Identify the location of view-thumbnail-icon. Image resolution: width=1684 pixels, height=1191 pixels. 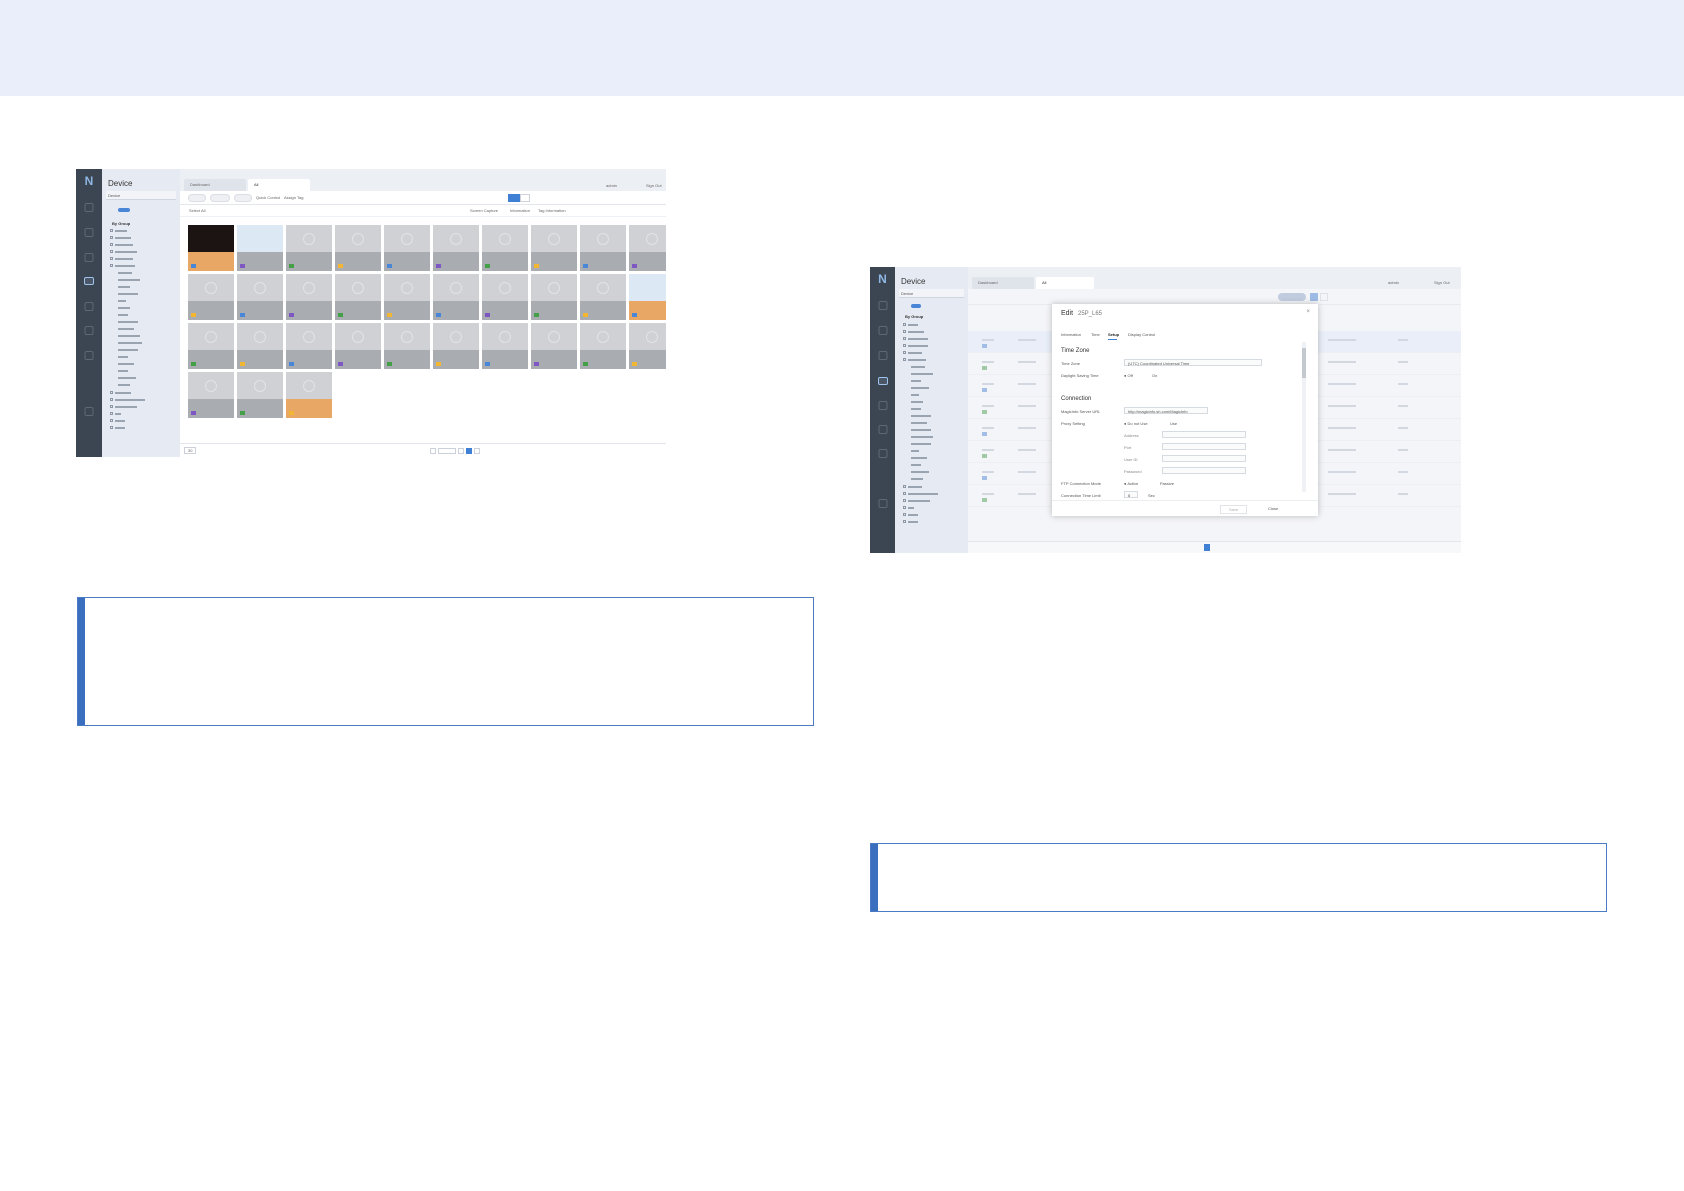
(514, 198).